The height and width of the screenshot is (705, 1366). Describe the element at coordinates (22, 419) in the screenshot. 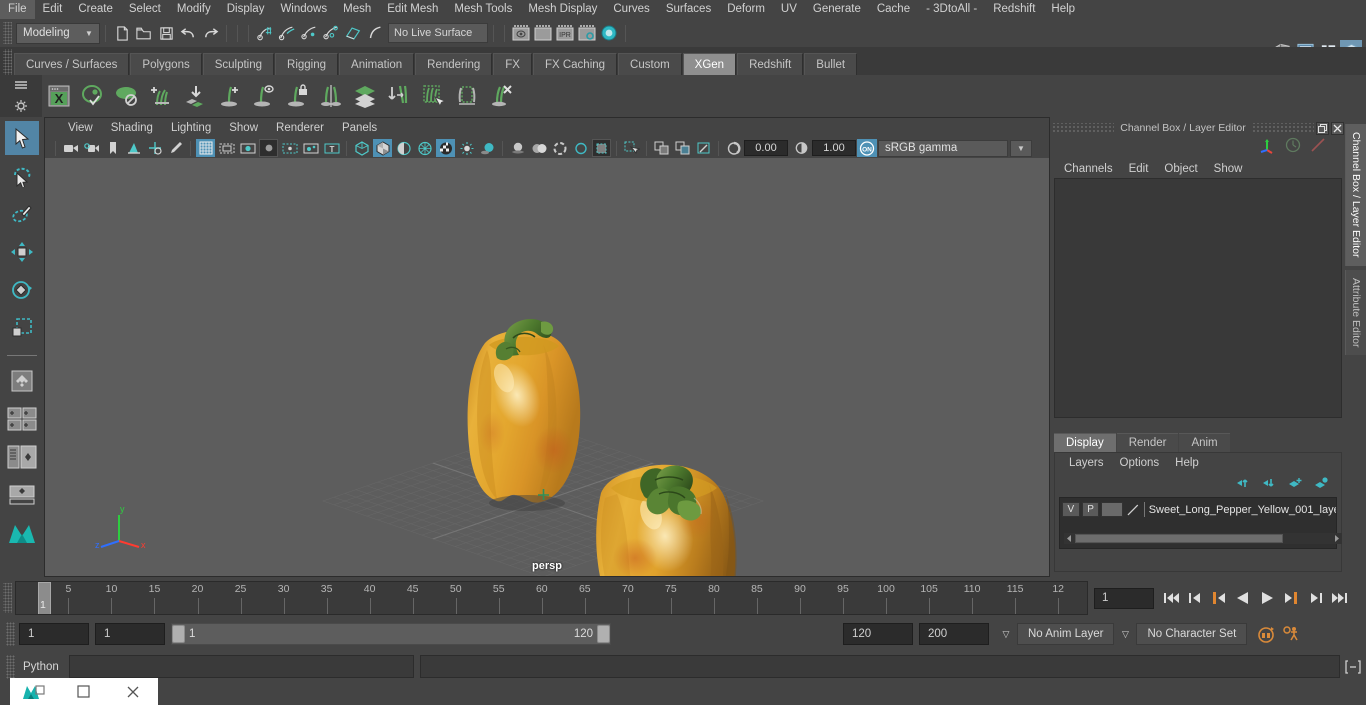

I see `four-view-layout` at that location.